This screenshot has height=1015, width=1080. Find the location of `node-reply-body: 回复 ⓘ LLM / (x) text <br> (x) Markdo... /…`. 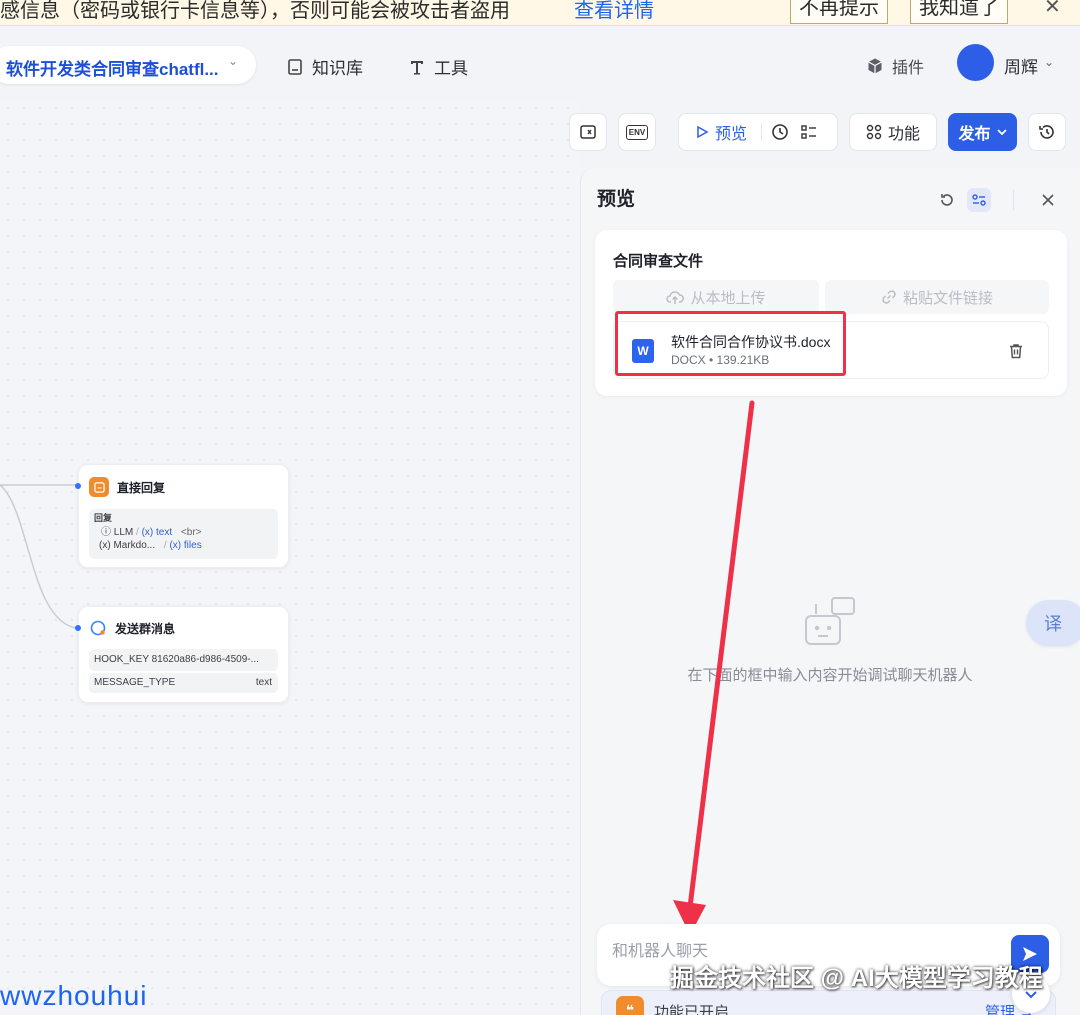

node-reply-body: 回复 ⓘ LLM / (x) text <br> (x) Markdo... /… is located at coordinates (183, 534).